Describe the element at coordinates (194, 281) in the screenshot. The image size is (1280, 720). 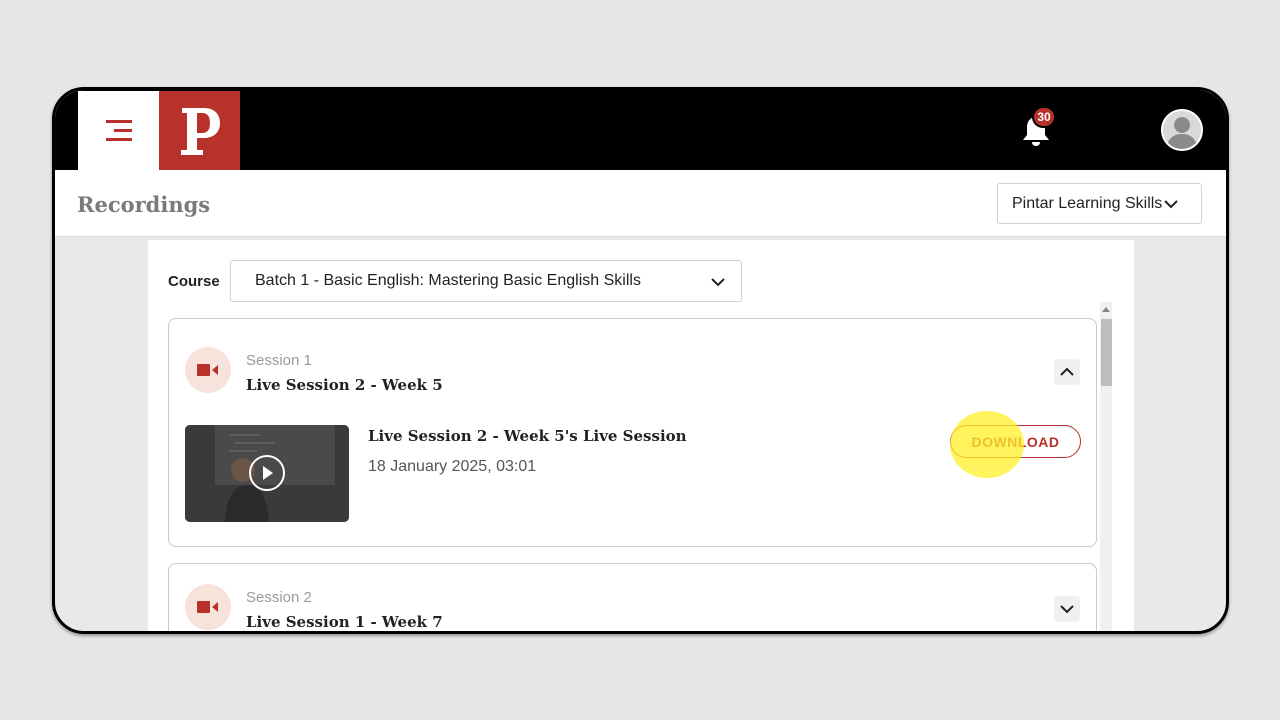
I see `course-label: Course` at that location.